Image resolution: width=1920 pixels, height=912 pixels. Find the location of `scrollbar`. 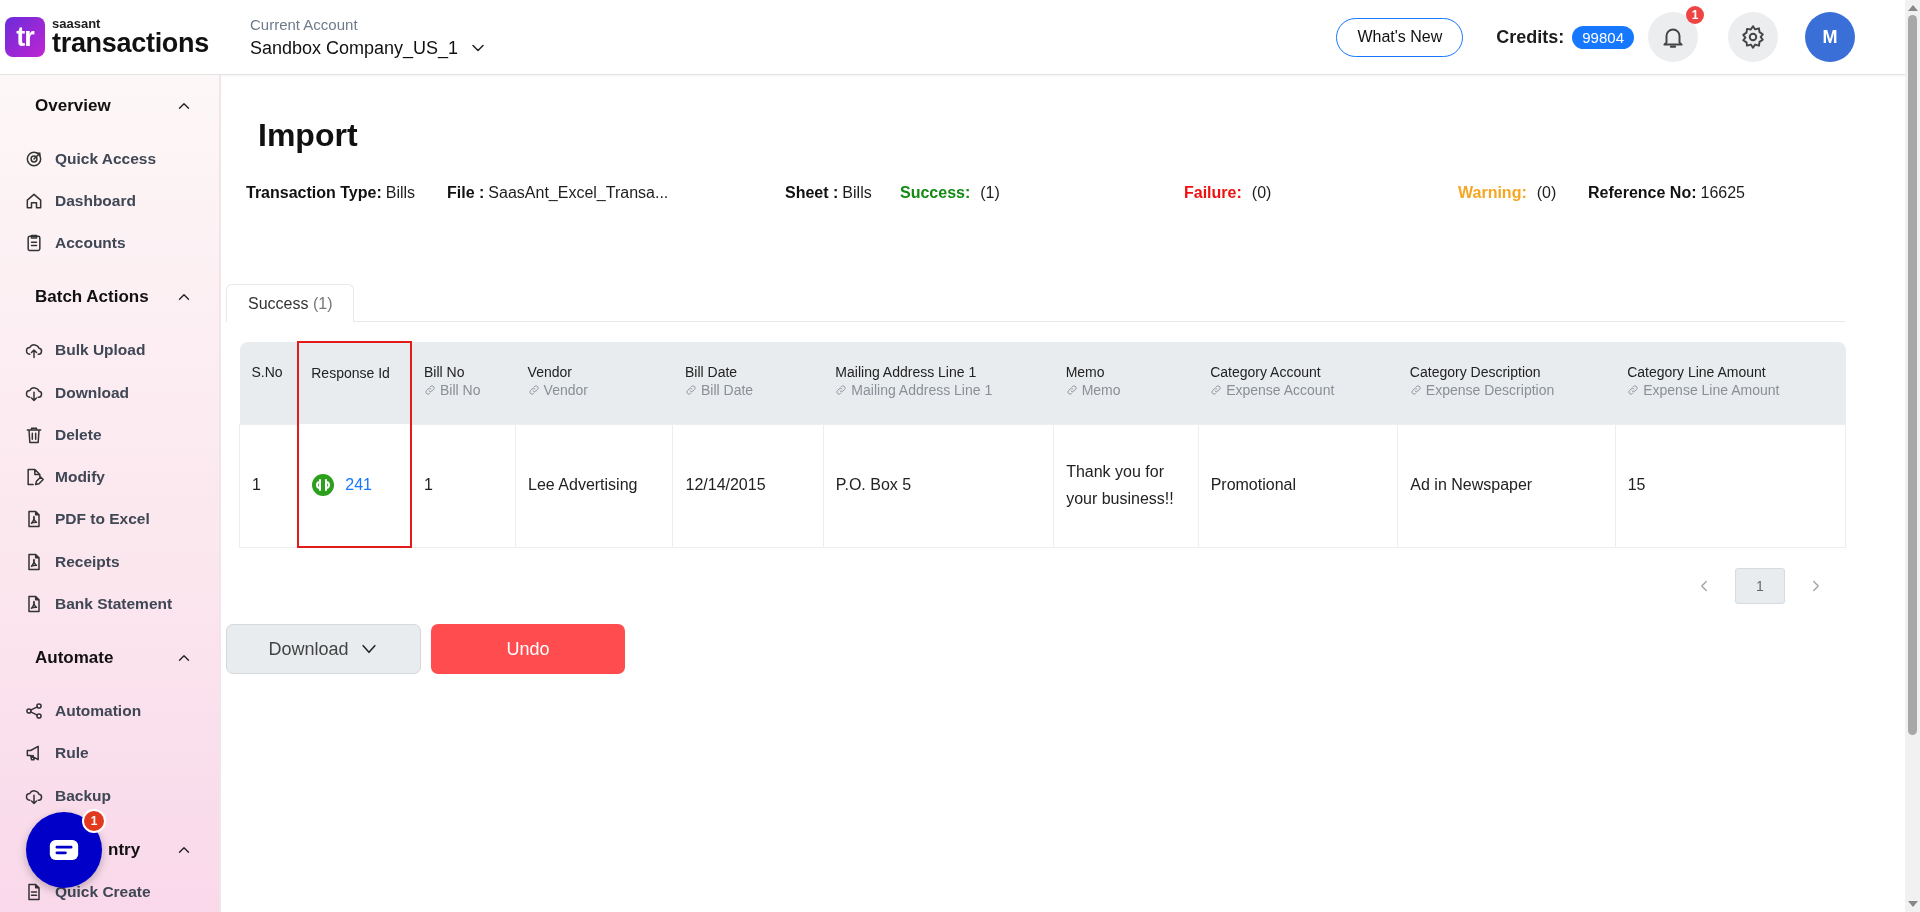

scrollbar is located at coordinates (1912, 456).